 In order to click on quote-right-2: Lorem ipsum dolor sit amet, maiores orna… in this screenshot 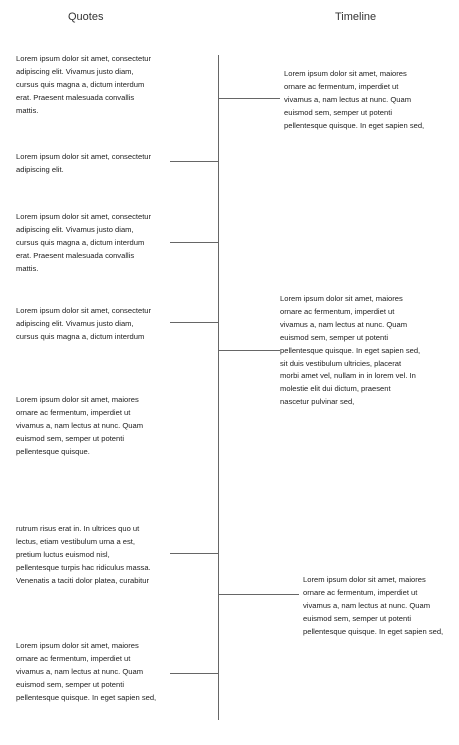, I will do `click(350, 350)`.